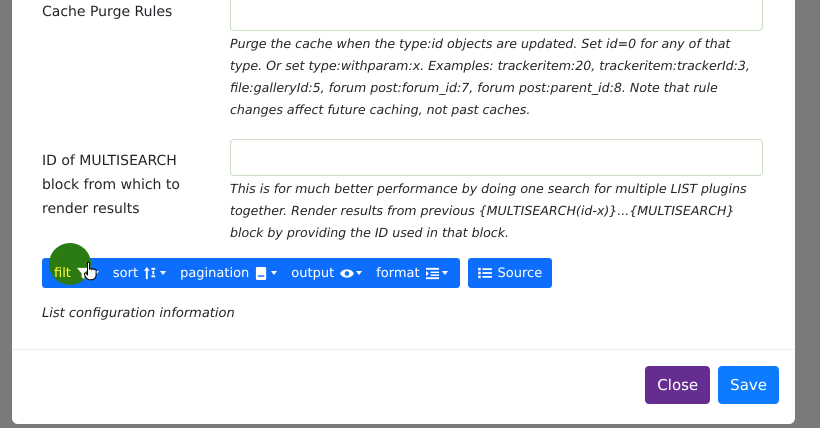 This screenshot has height=428, width=820. I want to click on toolbar-button: sort, so click(140, 273).